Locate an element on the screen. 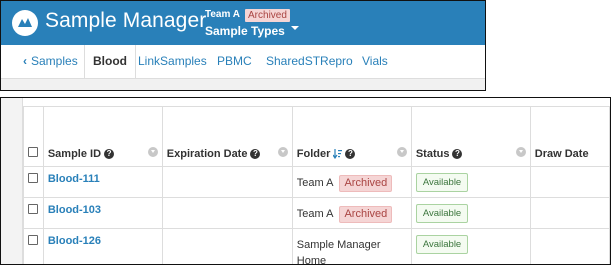 Image resolution: width=611 pixels, height=265 pixels. column-header-sample-id: Sample ID? is located at coordinates (102, 136).